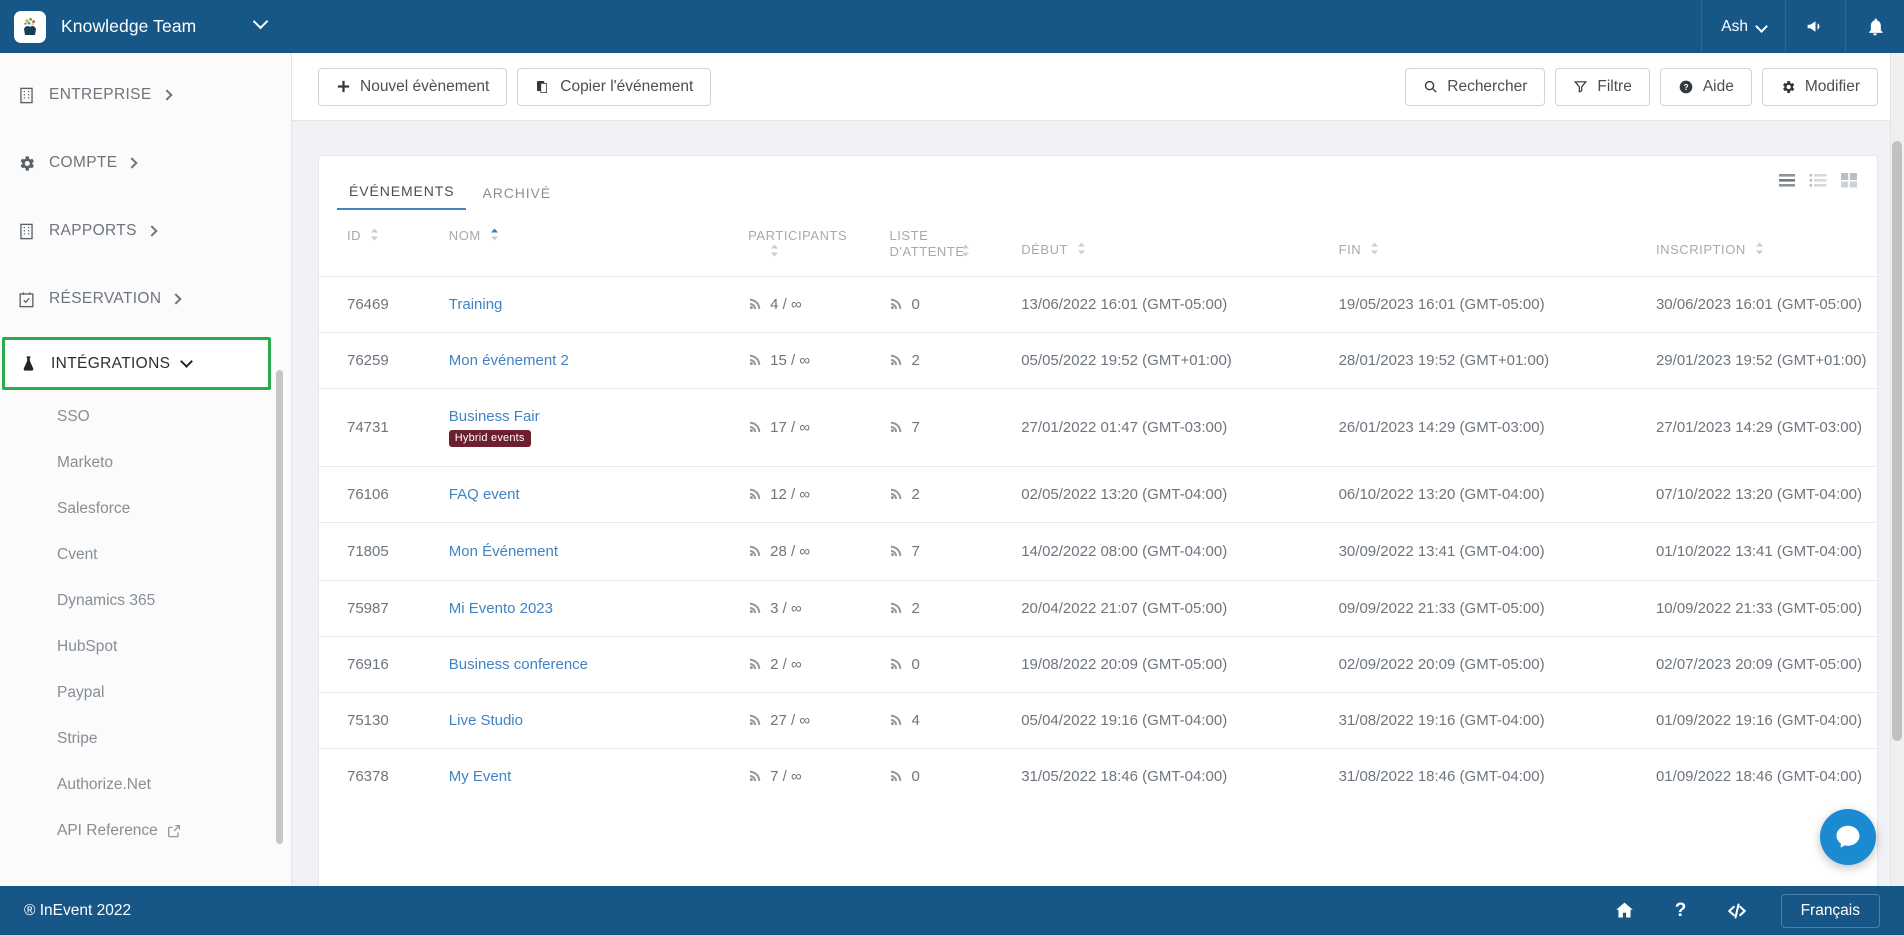  I want to click on sidebar-item-integrations: INTÉGRATIONS, so click(136, 363).